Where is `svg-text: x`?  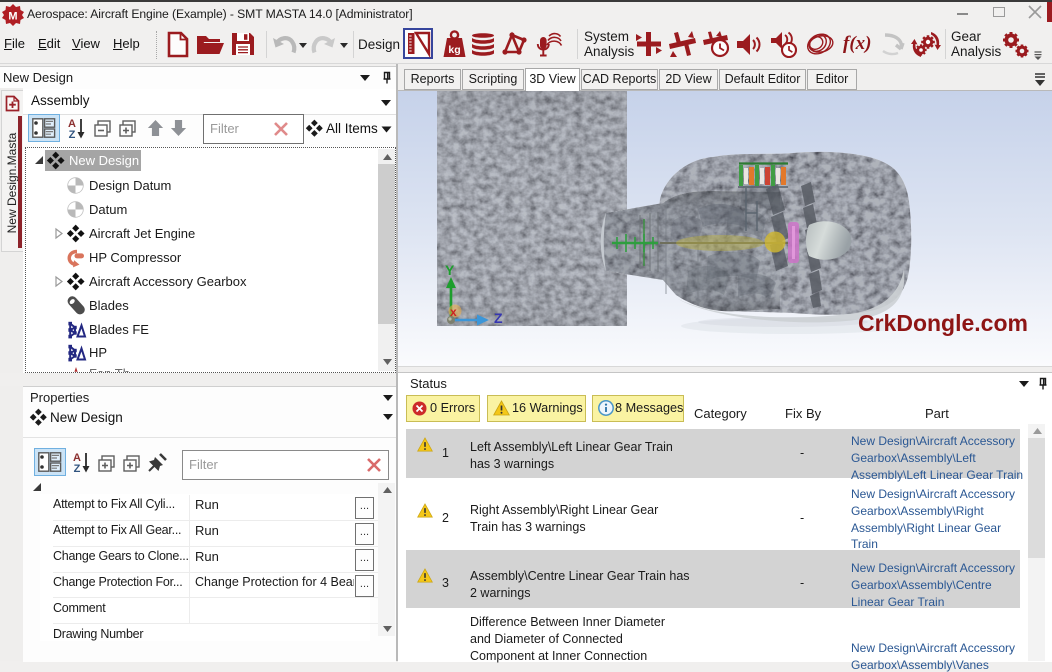
svg-text: x is located at coordinates (453, 312).